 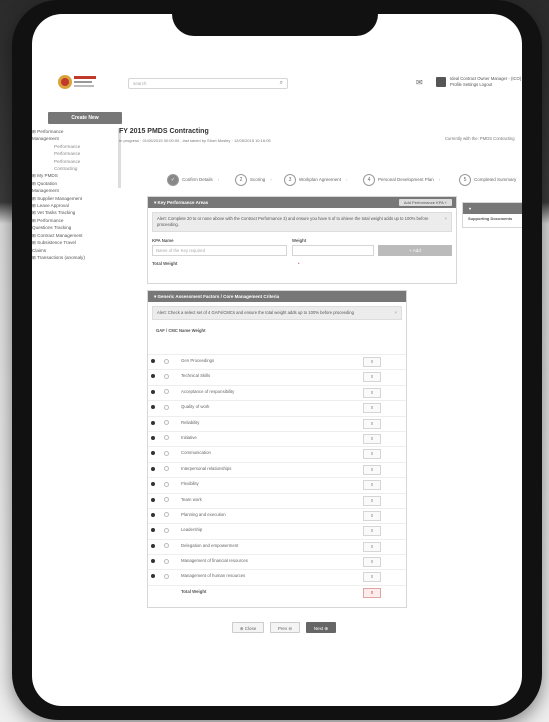 I want to click on collapse-icon: ▾, so click(x=470, y=208).